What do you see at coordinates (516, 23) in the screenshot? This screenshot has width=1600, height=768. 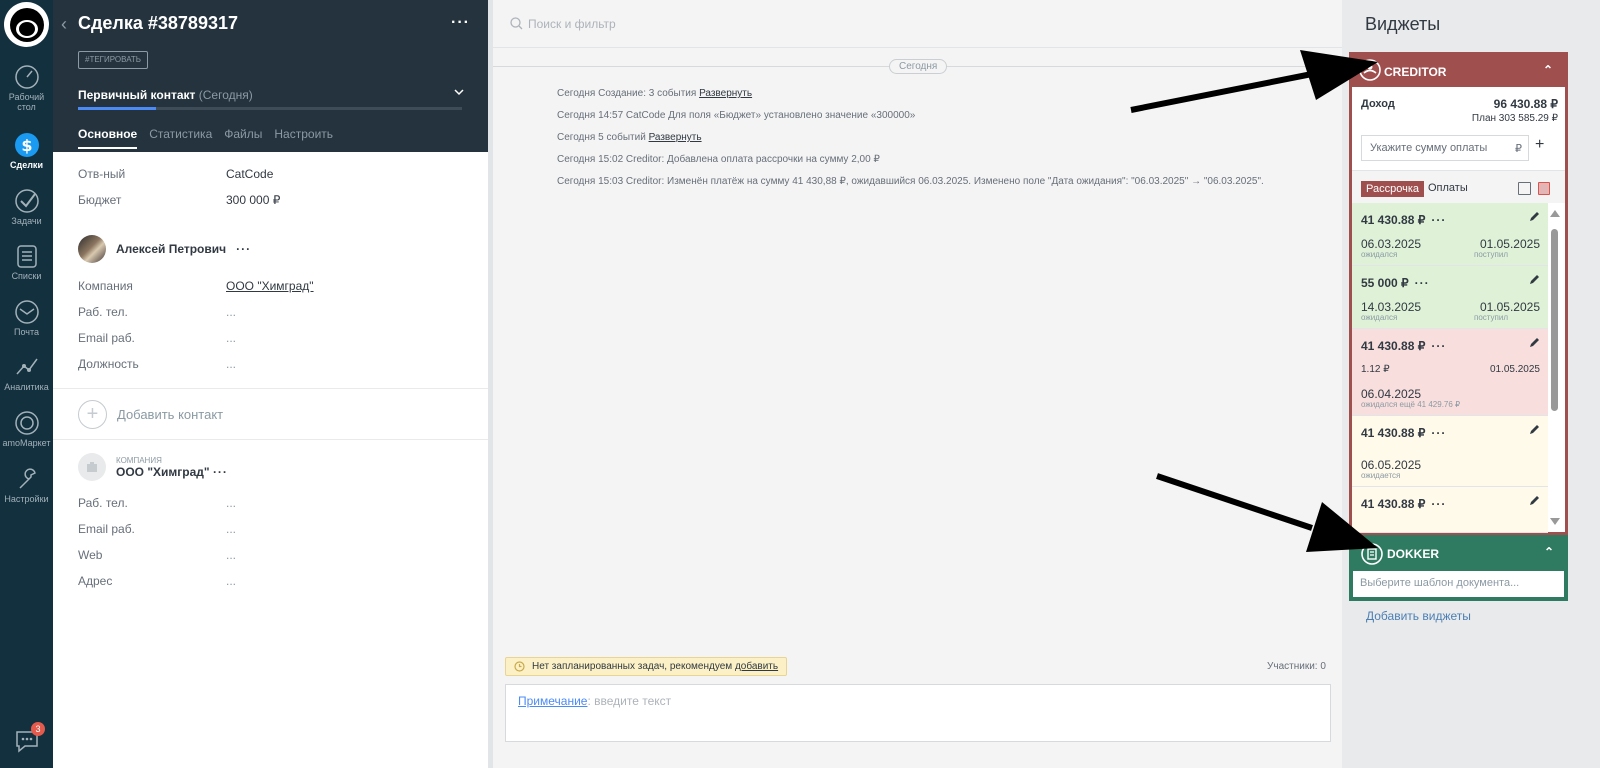 I see `search-icon` at bounding box center [516, 23].